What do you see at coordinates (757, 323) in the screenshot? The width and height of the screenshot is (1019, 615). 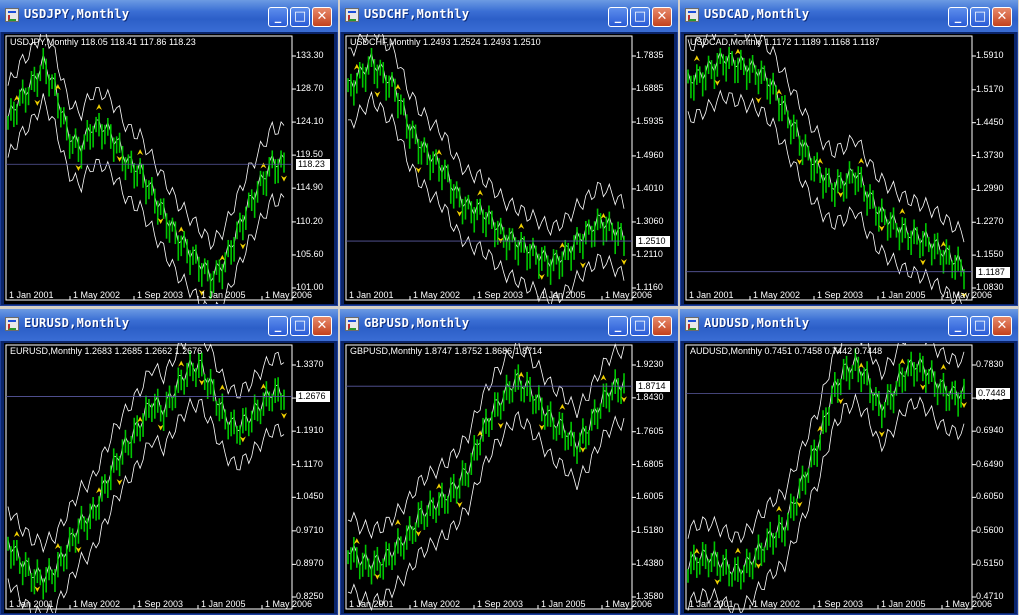 I see `window-title: AUDUSD,Monthly` at bounding box center [757, 323].